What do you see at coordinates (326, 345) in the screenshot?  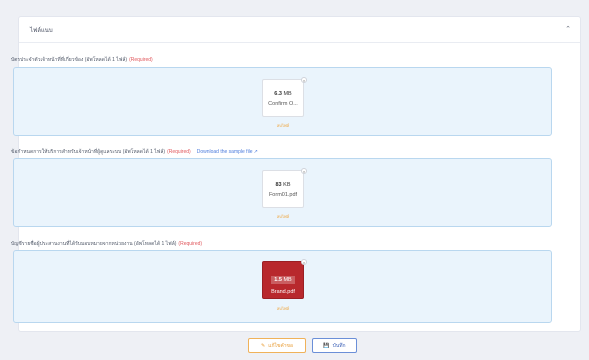 I see `save-icon: 💾` at bounding box center [326, 345].